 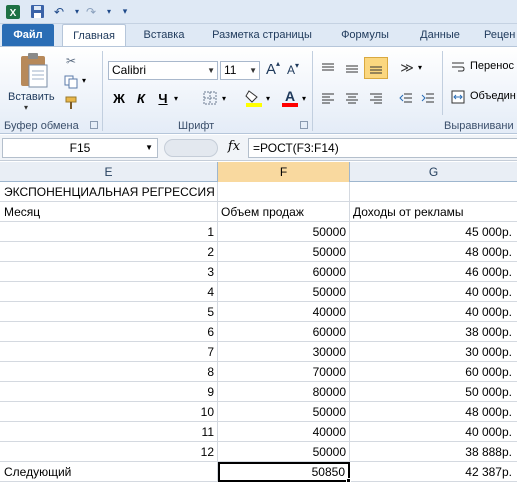 What do you see at coordinates (420, 67) in the screenshot?
I see `orientation-dropdown-icon: ▾` at bounding box center [420, 67].